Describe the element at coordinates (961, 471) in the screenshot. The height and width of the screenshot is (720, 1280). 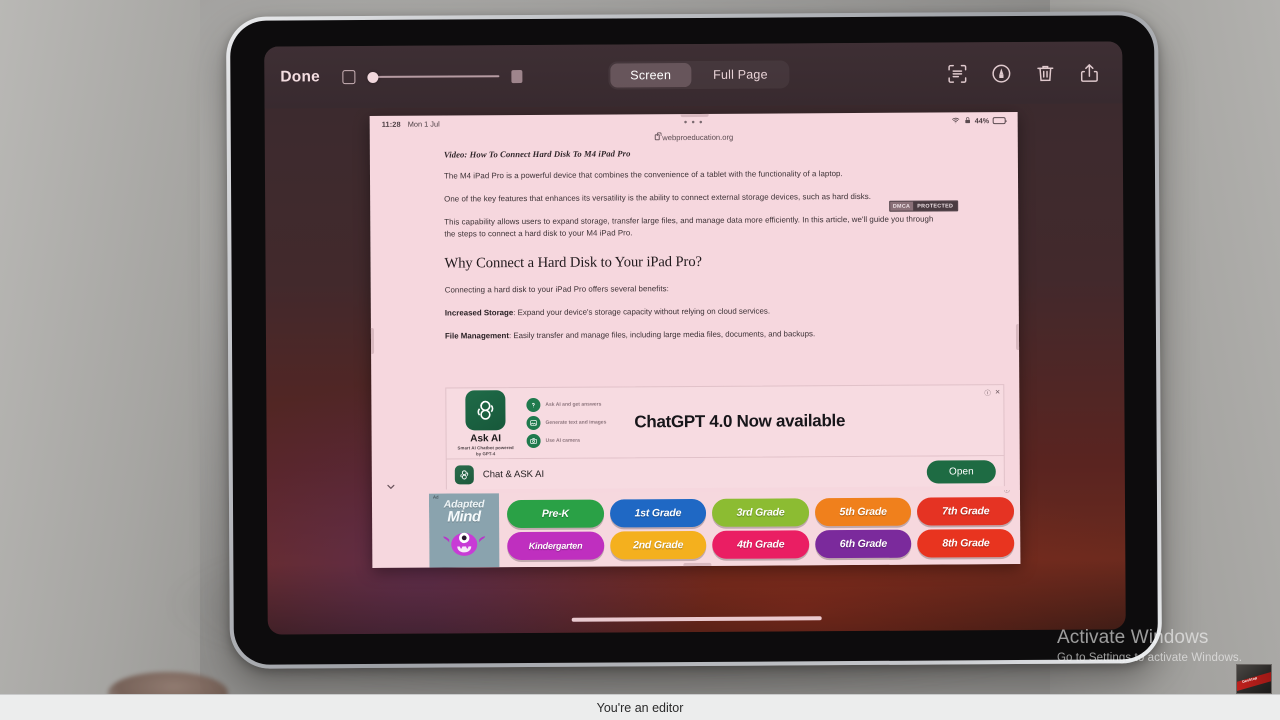
I see `open-button: Open` at that location.